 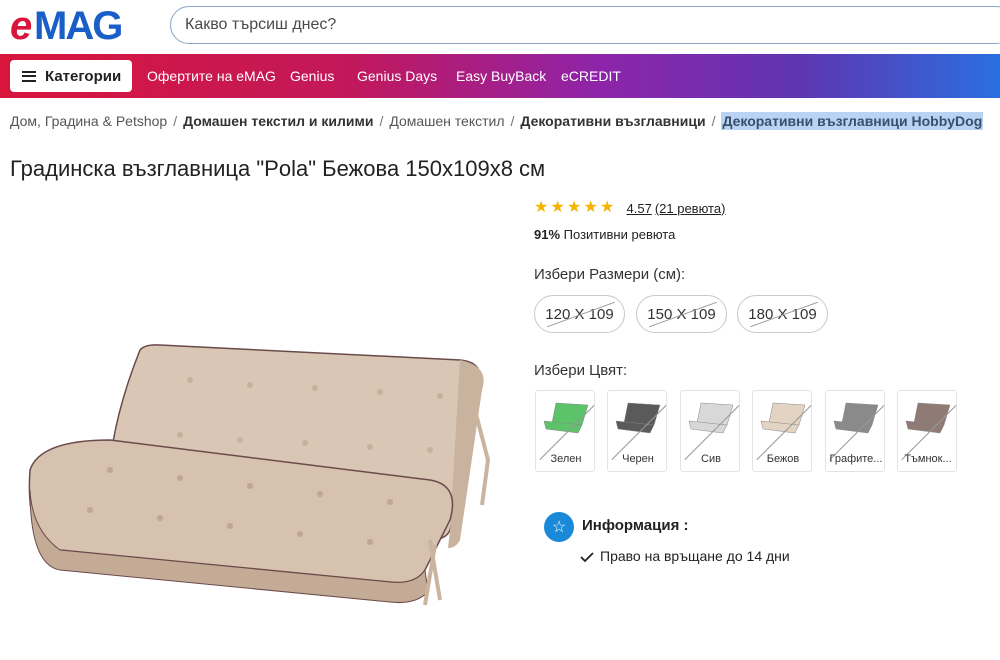 I want to click on color-option-label: Сив, so click(x=711, y=459).